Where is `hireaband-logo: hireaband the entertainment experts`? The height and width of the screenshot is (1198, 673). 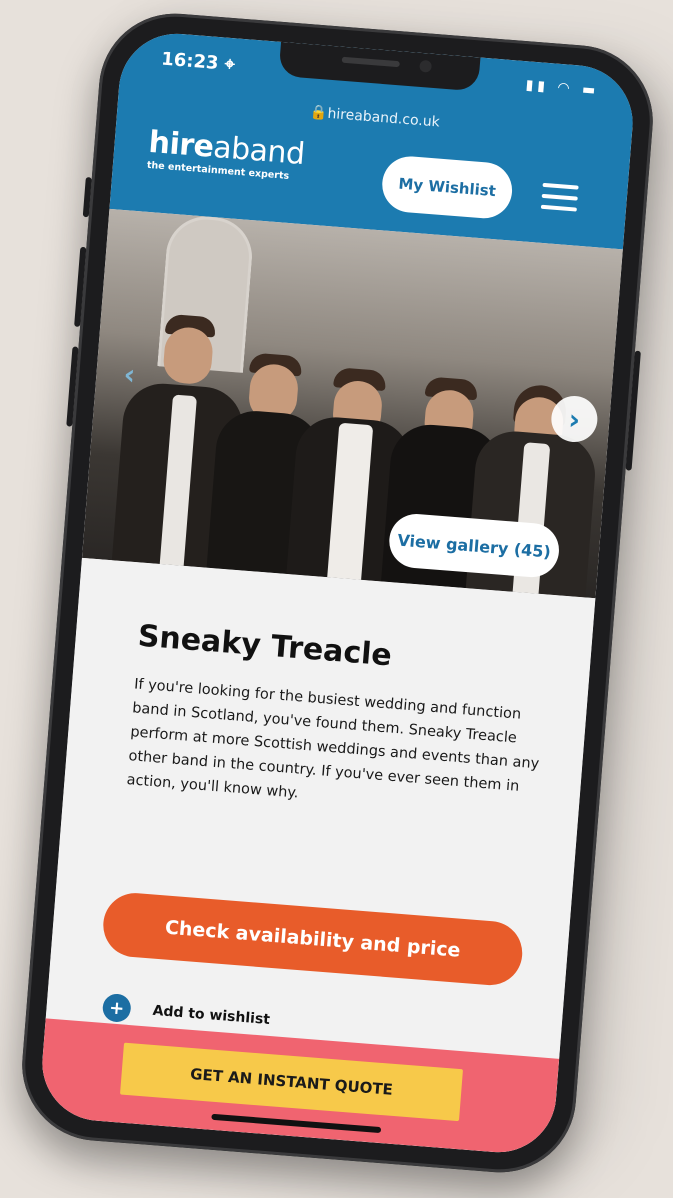
hireaband-logo: hireaband the entertainment experts is located at coordinates (226, 153).